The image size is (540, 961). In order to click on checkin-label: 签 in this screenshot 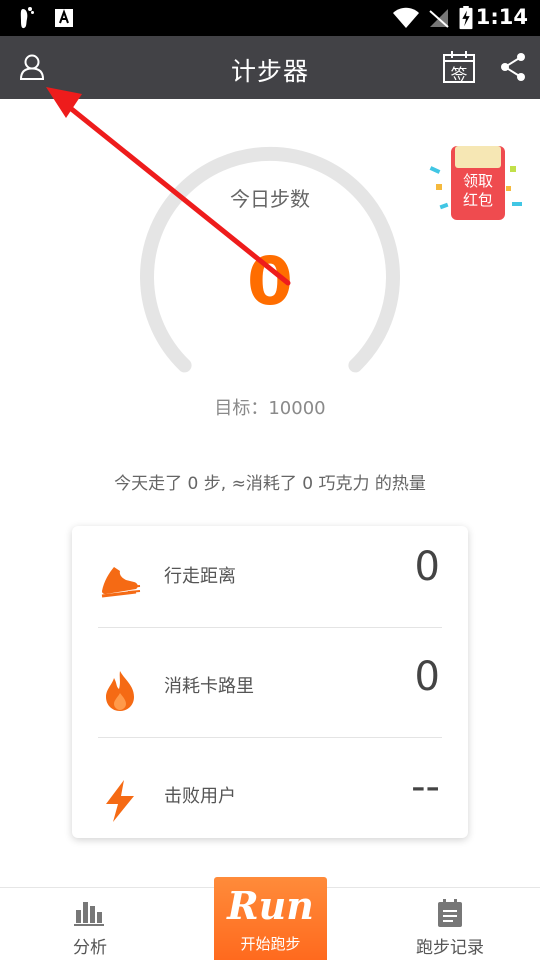, I will do `click(459, 76)`.